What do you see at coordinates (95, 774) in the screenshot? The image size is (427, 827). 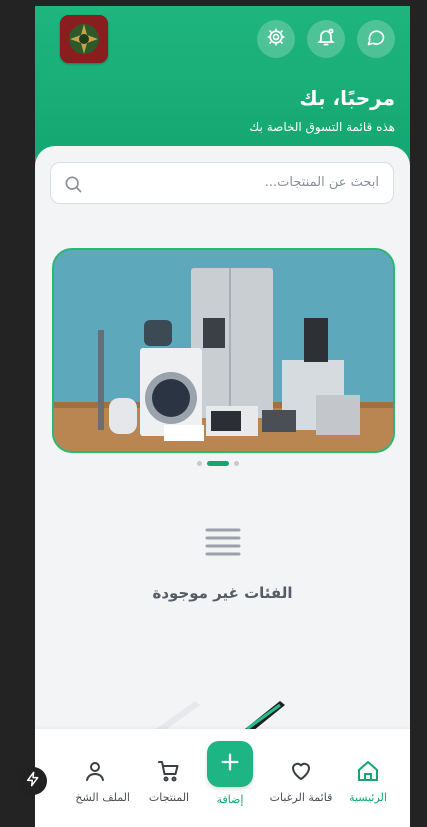 I see `user-icon` at bounding box center [95, 774].